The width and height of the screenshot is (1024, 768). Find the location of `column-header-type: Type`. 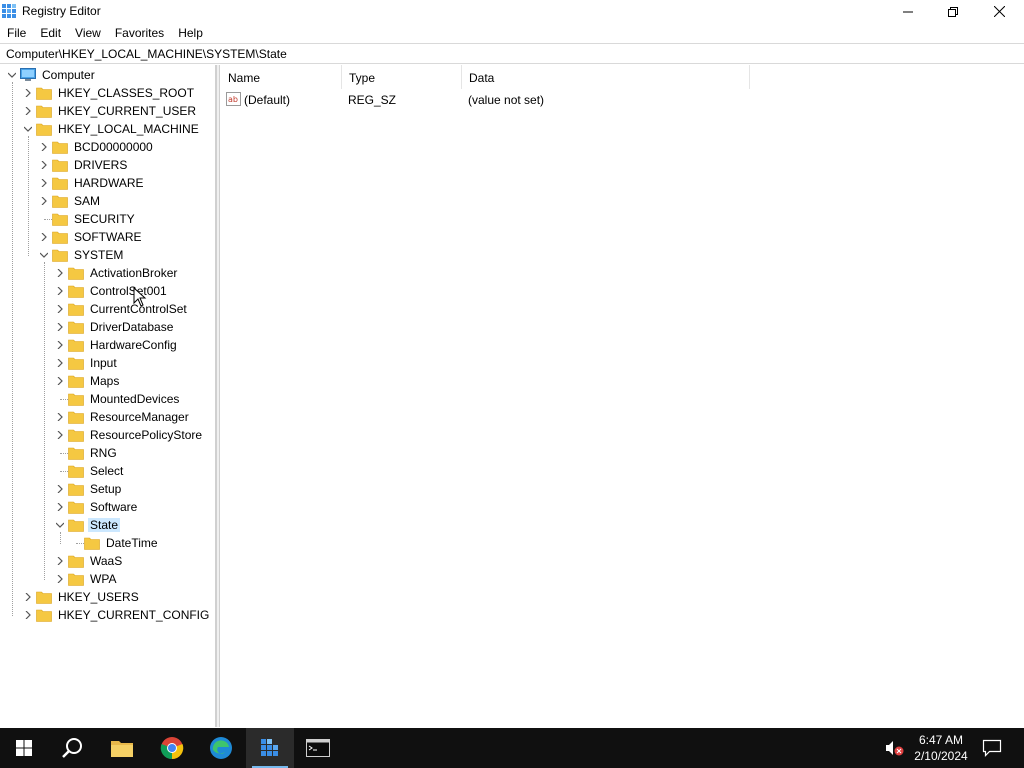

column-header-type: Type is located at coordinates (402, 77).